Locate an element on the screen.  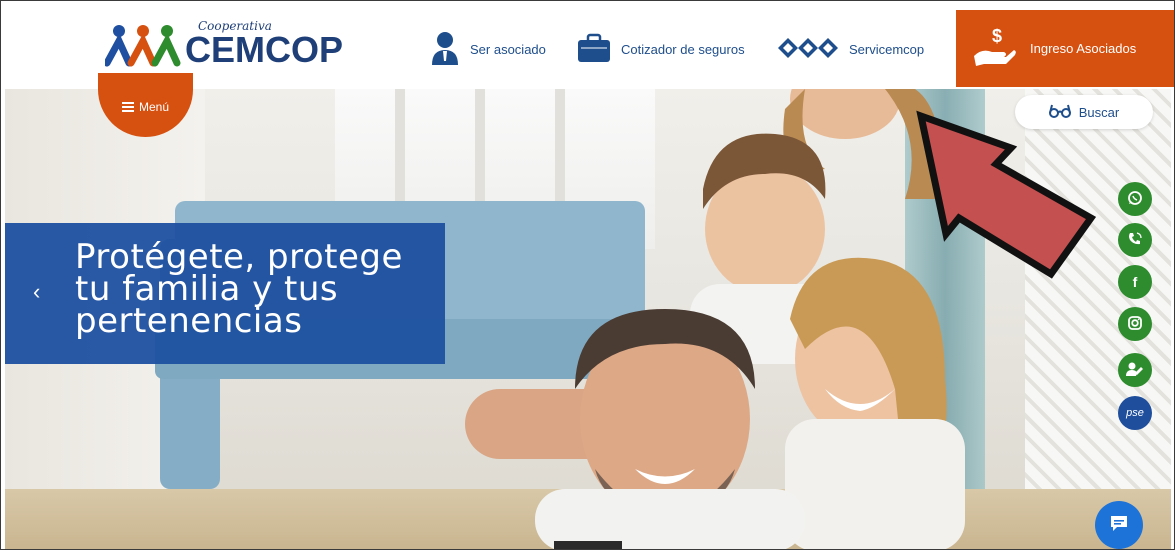
glasses-icon is located at coordinates (1059, 112).